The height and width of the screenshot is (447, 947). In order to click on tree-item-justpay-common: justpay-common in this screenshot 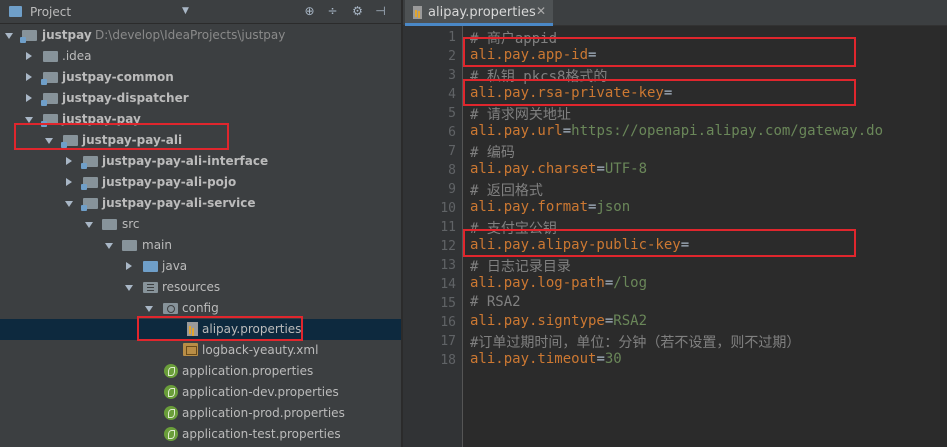, I will do `click(200, 77)`.